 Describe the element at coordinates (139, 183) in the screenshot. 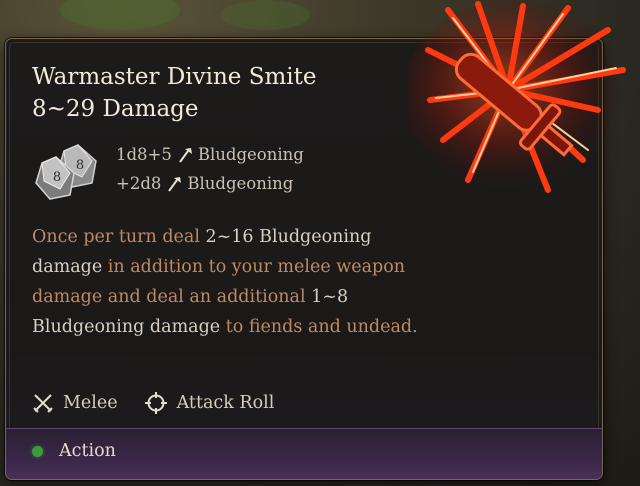

I see `damage-dice: +2d8` at that location.